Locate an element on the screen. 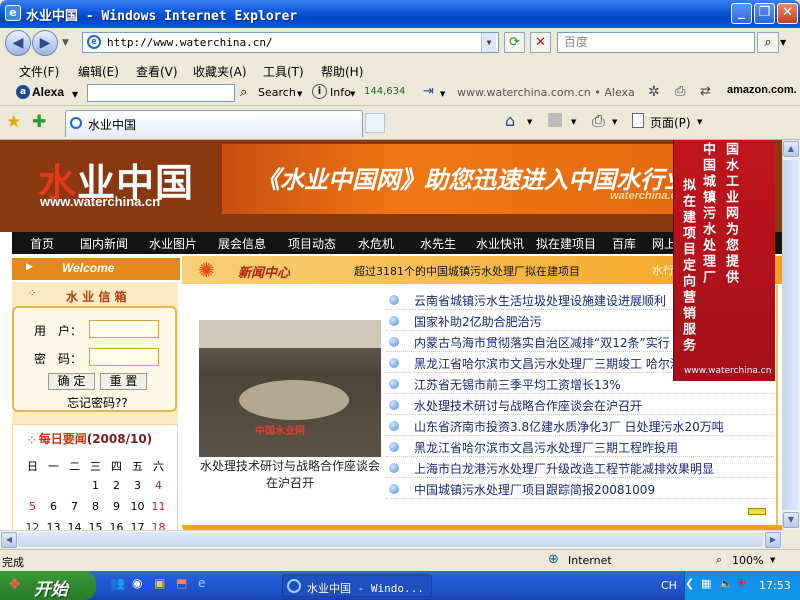 This screenshot has height=600, width=800. news-photo: 中国水业网 is located at coordinates (290, 388).